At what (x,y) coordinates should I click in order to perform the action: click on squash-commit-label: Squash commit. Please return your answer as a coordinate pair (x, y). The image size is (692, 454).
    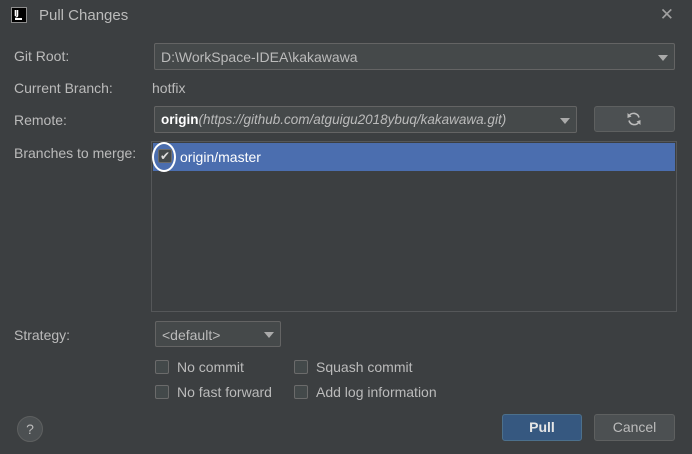
    Looking at the image, I should click on (364, 367).